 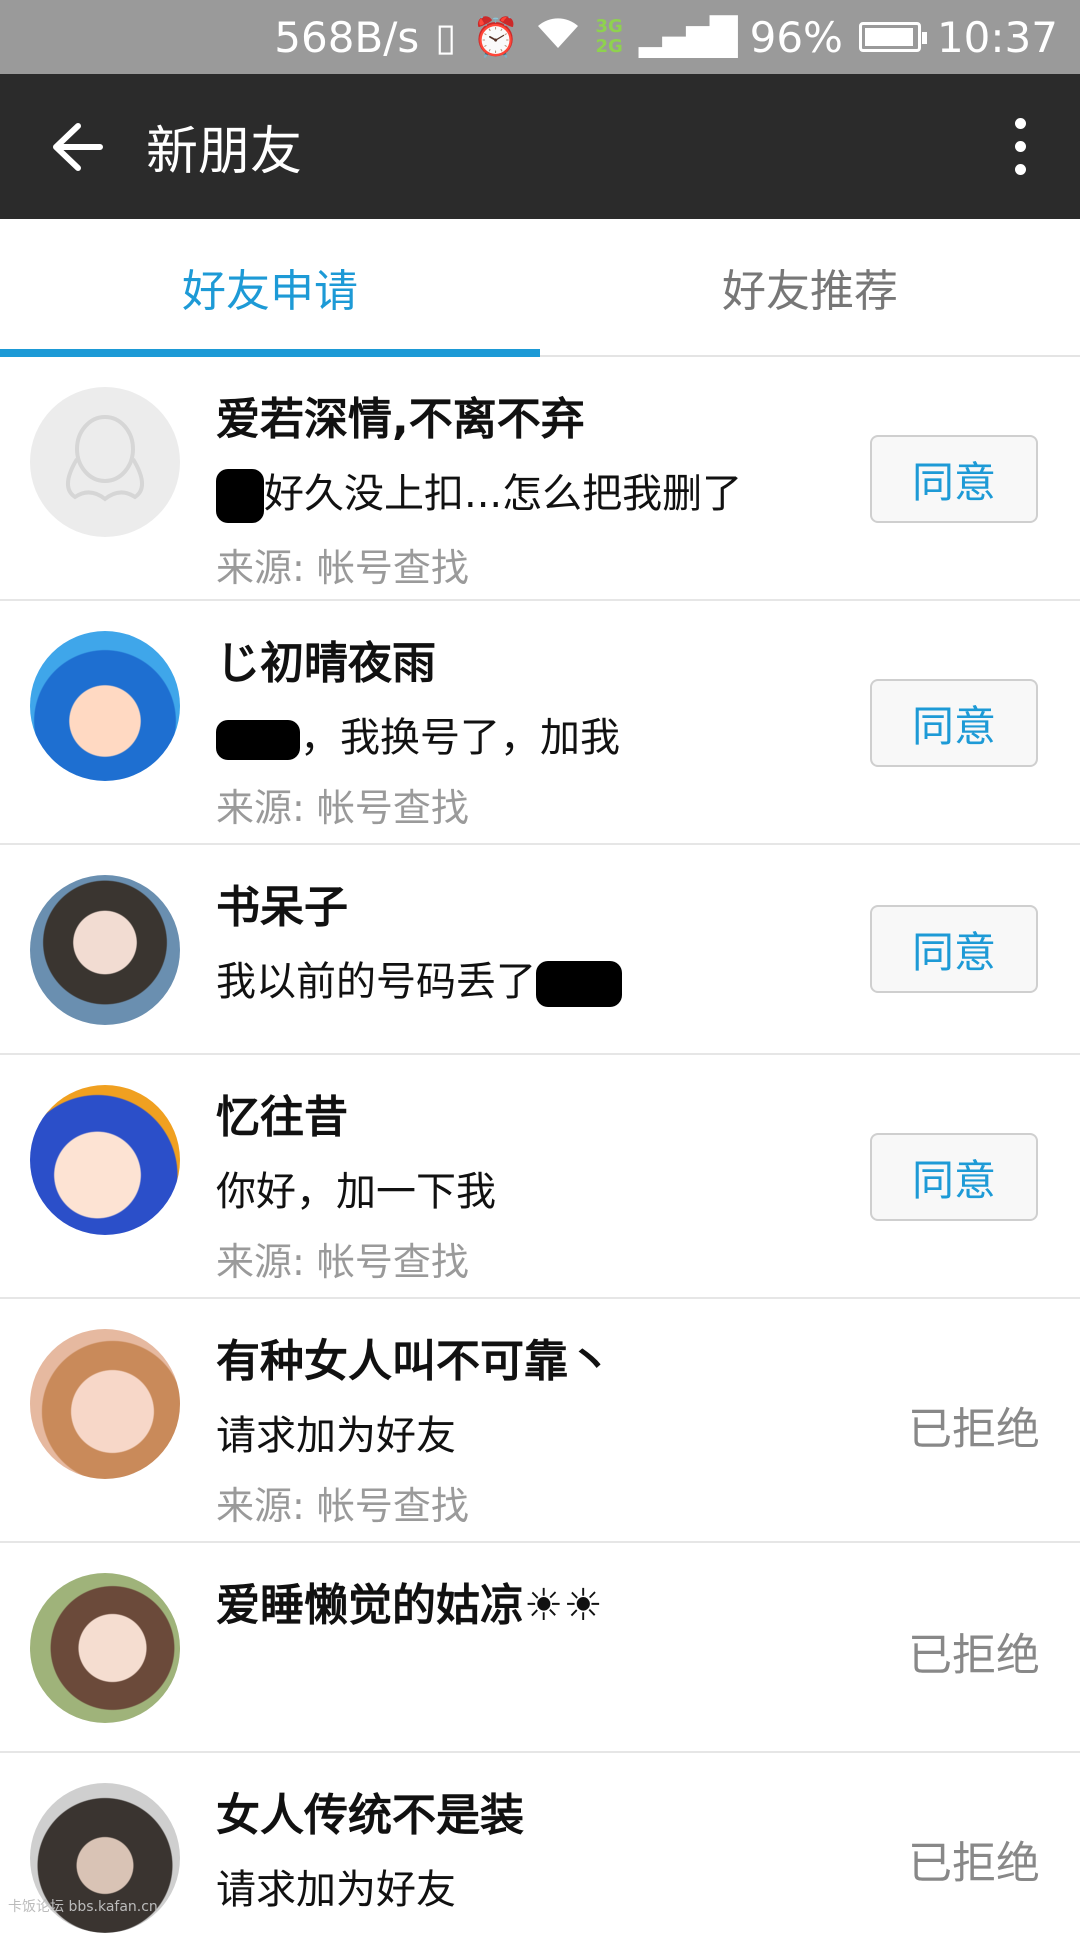 I want to click on request-message: 好久没上扣...怎么把我删了, so click(x=538, y=492).